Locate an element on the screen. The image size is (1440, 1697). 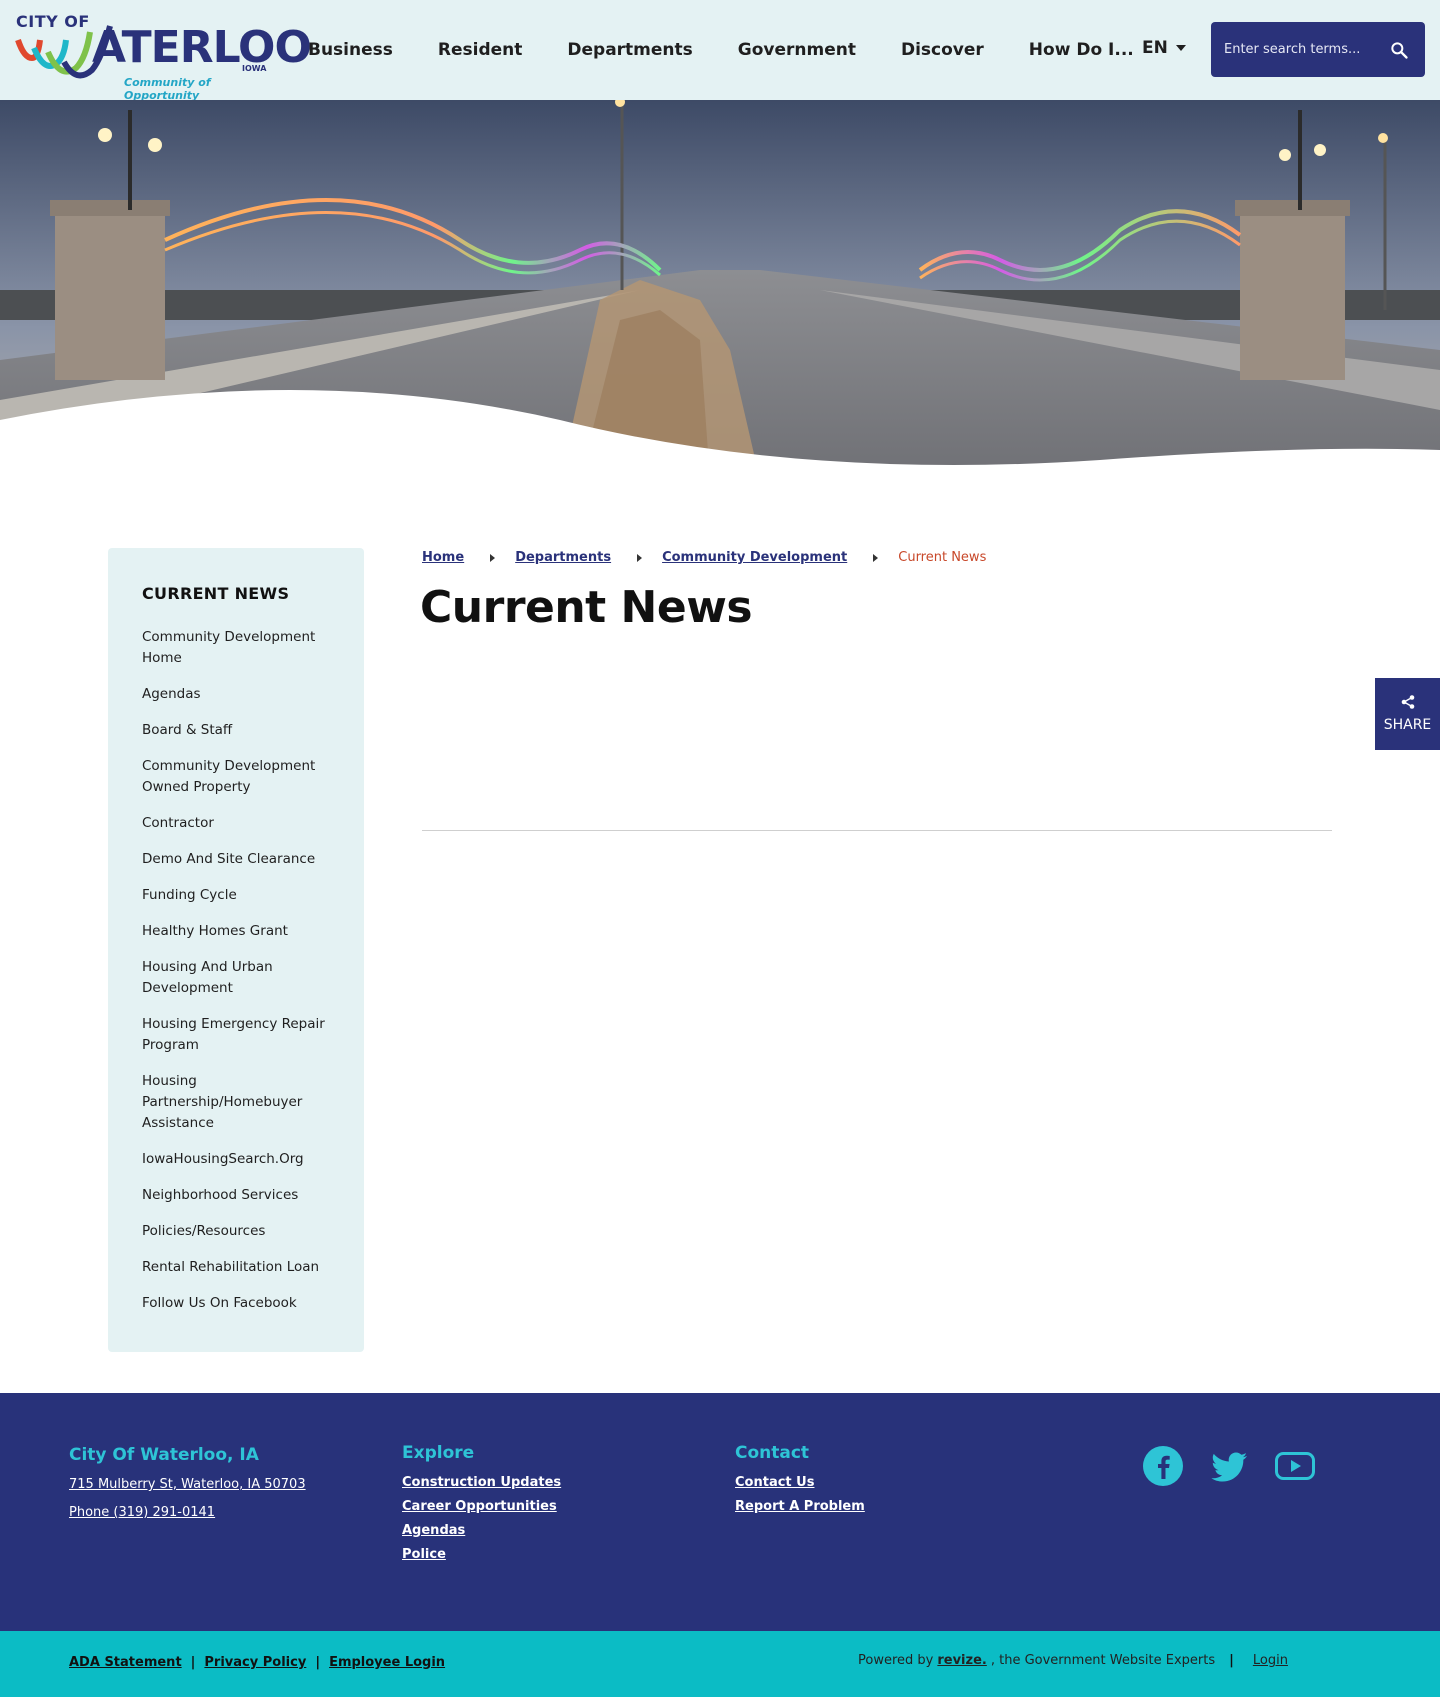
sidebar-item-iowahousingsearch: IowaHousingSearch.Org is located at coordinates (241, 1159).